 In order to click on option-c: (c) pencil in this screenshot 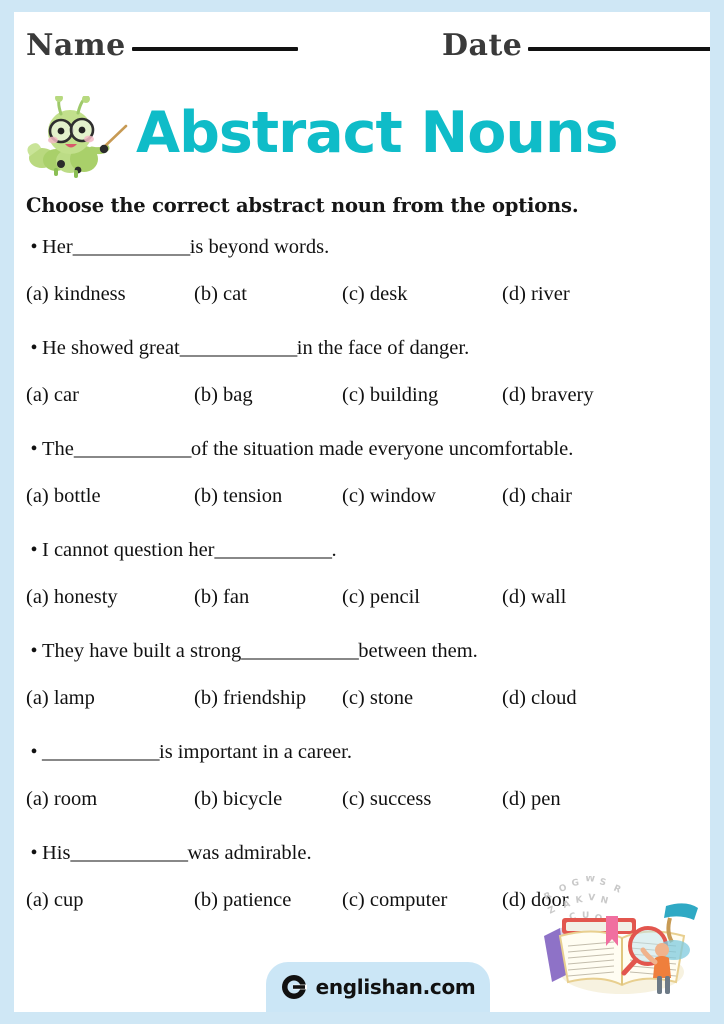, I will do `click(381, 597)`.